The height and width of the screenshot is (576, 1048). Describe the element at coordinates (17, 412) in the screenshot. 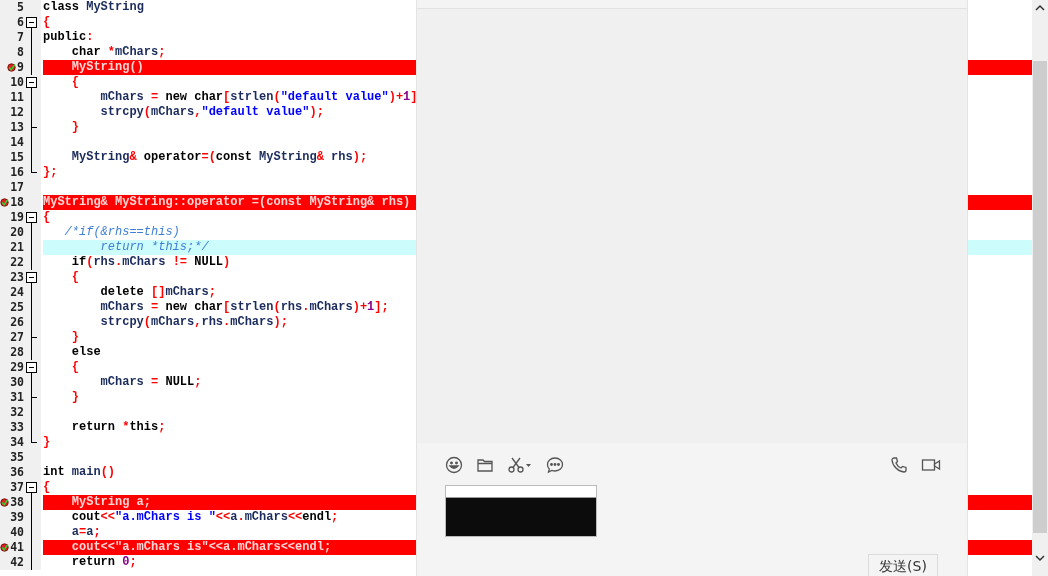

I see `line-number: 32` at that location.